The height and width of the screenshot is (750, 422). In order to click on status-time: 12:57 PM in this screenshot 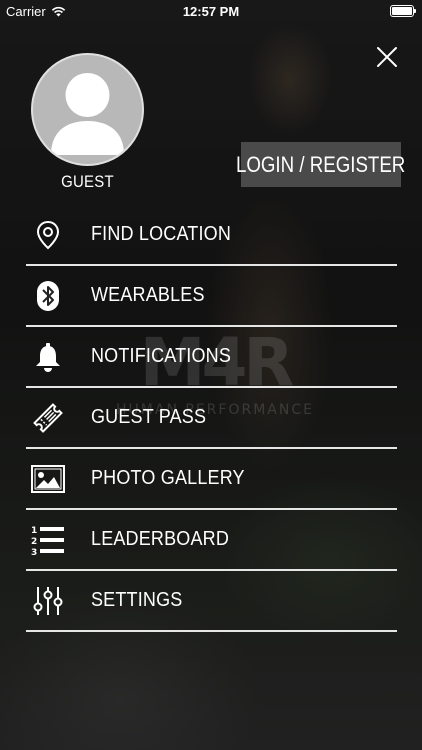, I will do `click(211, 11)`.